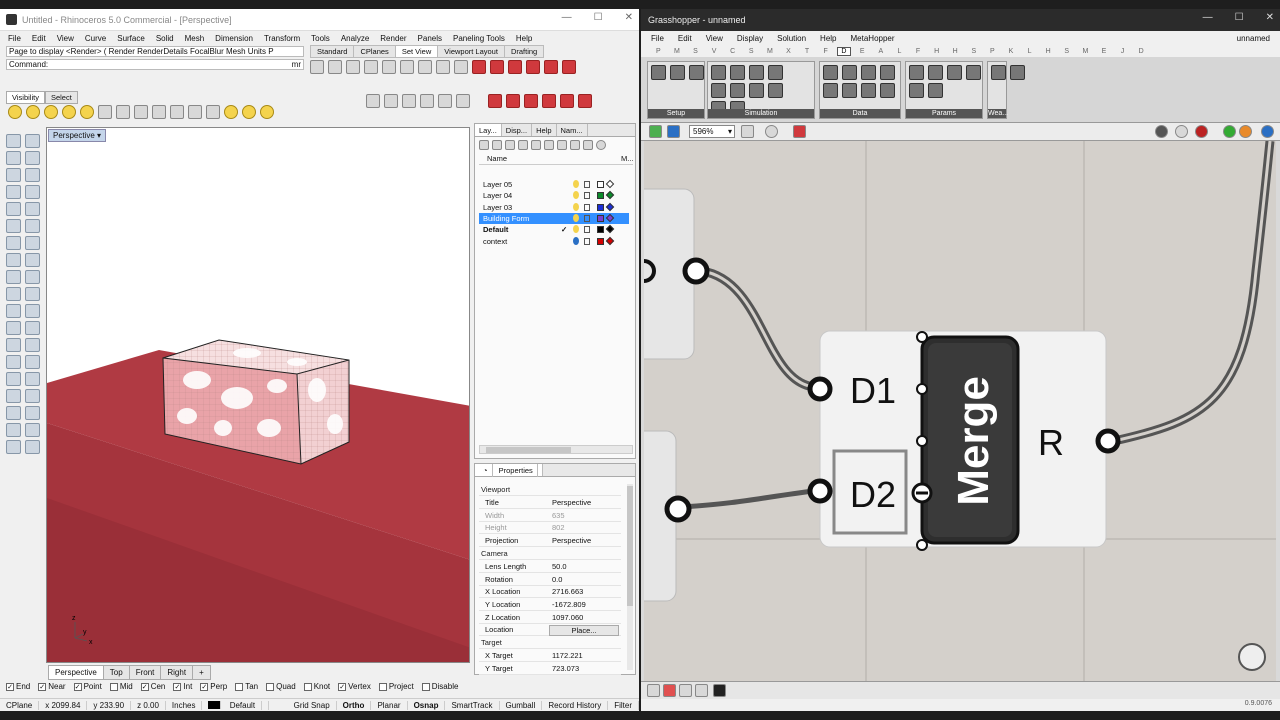 This screenshot has height=720, width=1280. Describe the element at coordinates (355, 38) in the screenshot. I see `menu-analyze: Analyze` at that location.